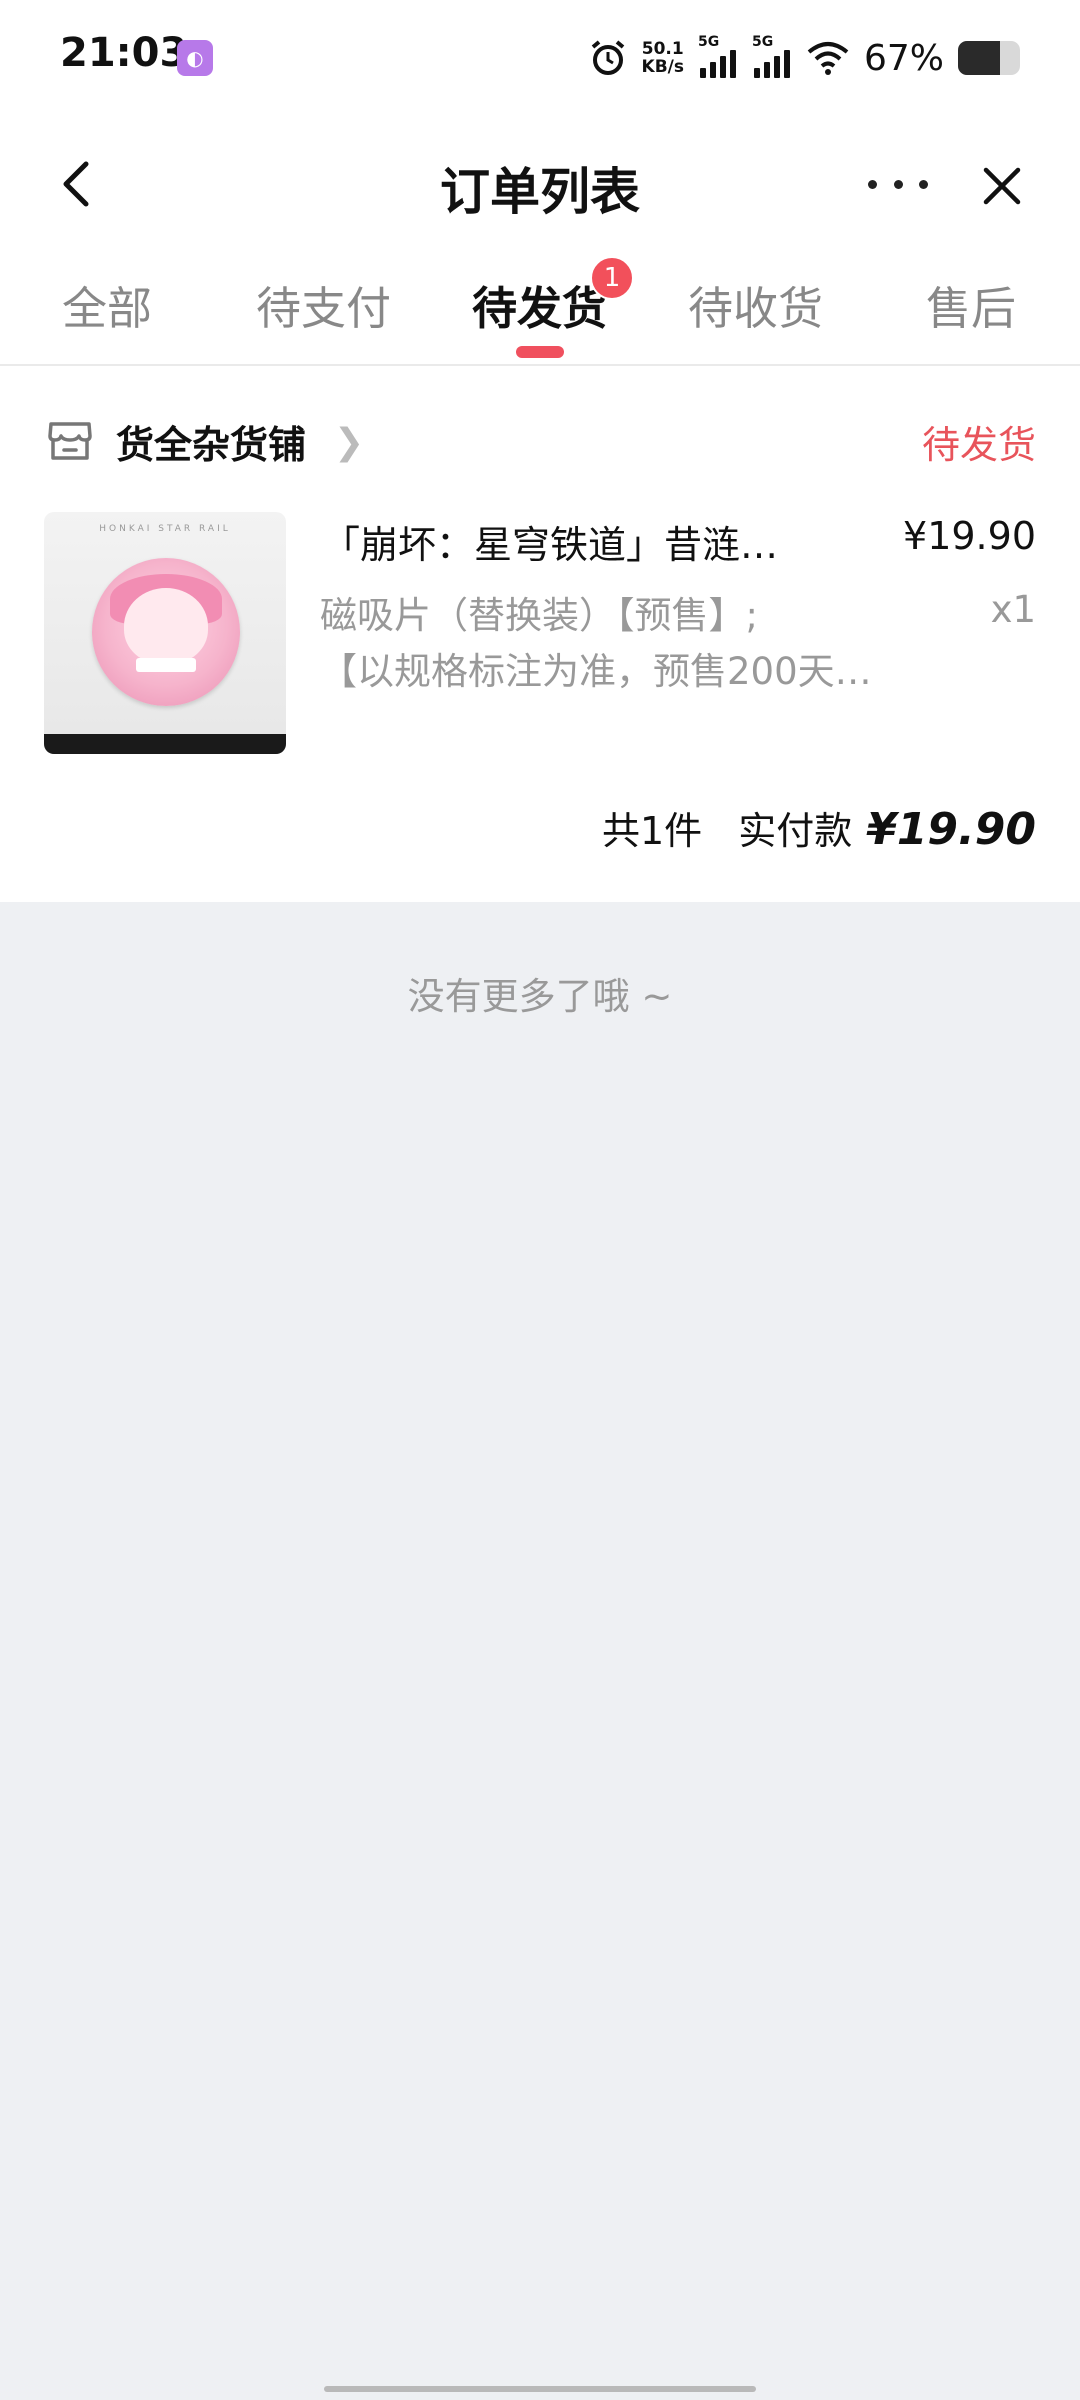 This screenshot has width=1080, height=2400. What do you see at coordinates (828, 58) in the screenshot?
I see `wifi-icon` at bounding box center [828, 58].